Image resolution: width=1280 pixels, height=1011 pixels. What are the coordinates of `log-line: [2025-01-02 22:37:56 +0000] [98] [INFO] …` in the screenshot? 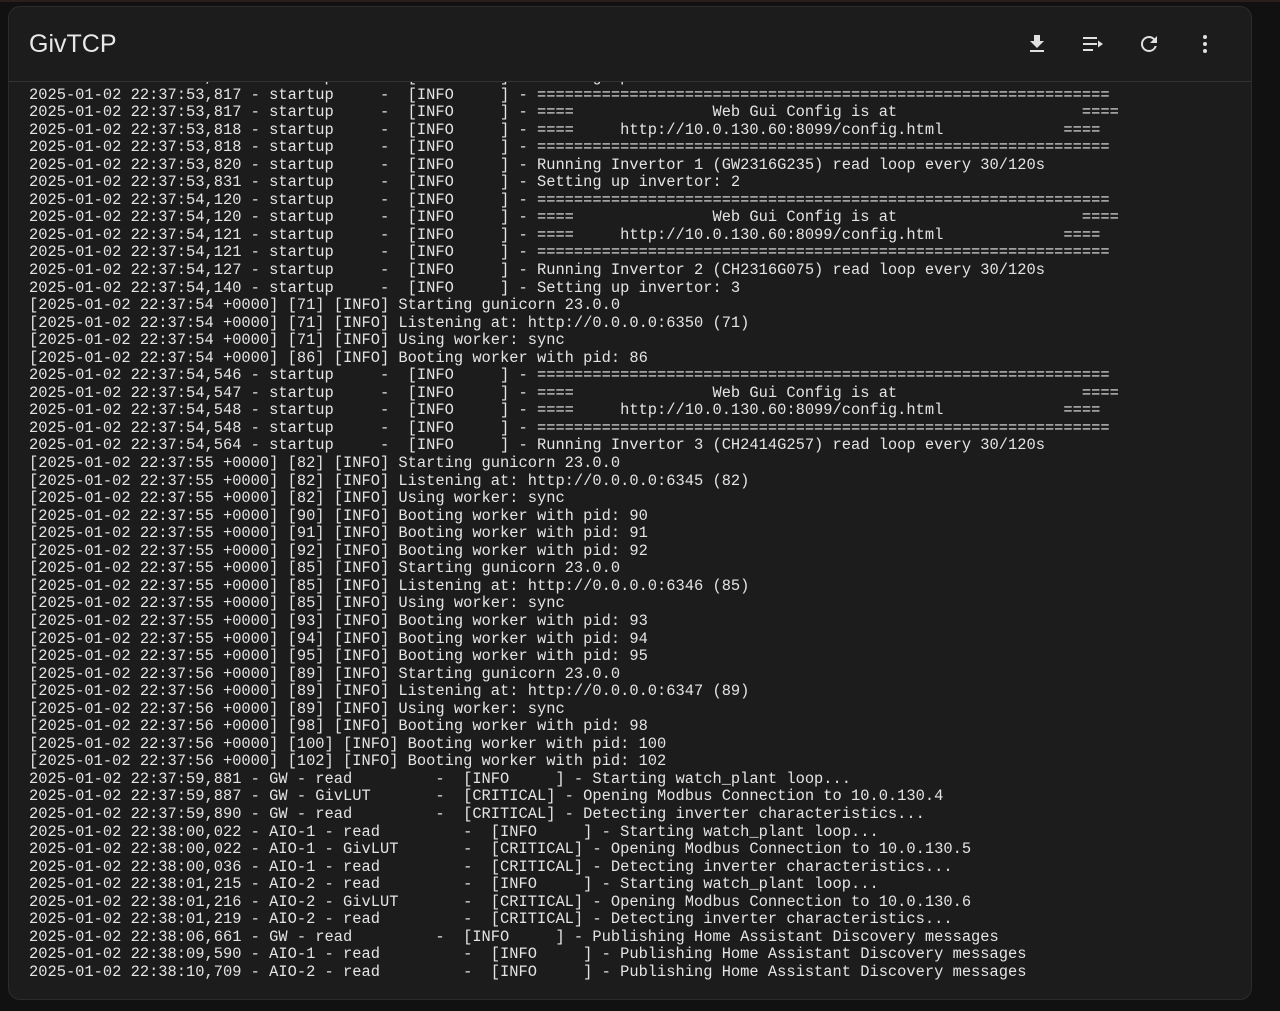 It's located at (338, 726).